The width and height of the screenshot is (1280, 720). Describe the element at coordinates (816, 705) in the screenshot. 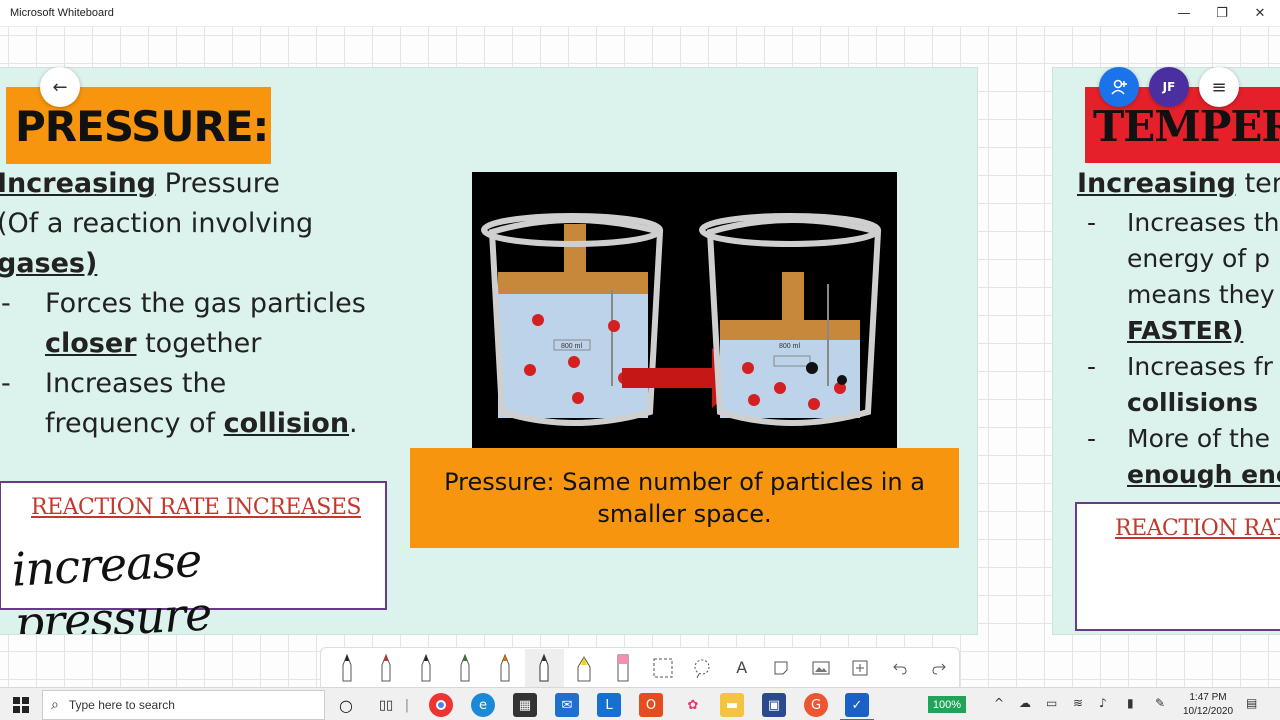

I see `chrome-profile-icon: G` at that location.